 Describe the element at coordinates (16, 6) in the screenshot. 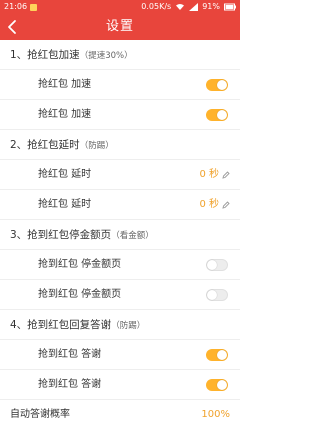

I see `status-time: 21:06` at that location.